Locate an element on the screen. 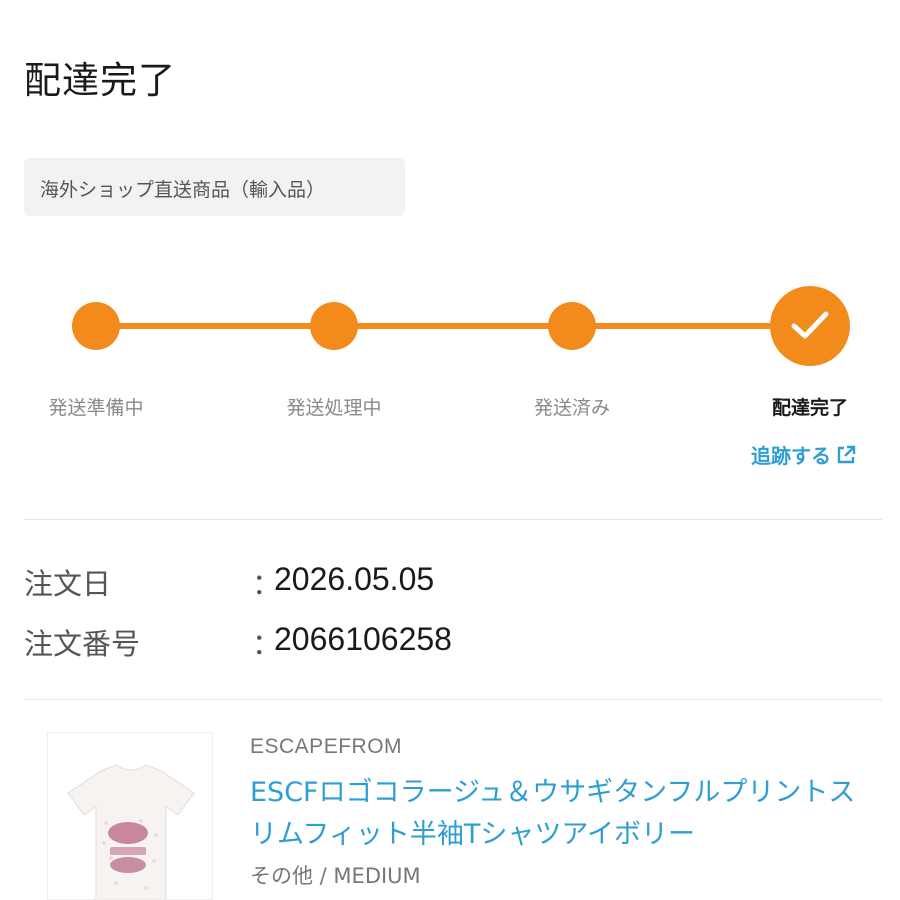 The image size is (900, 900). check-icon is located at coordinates (810, 325).